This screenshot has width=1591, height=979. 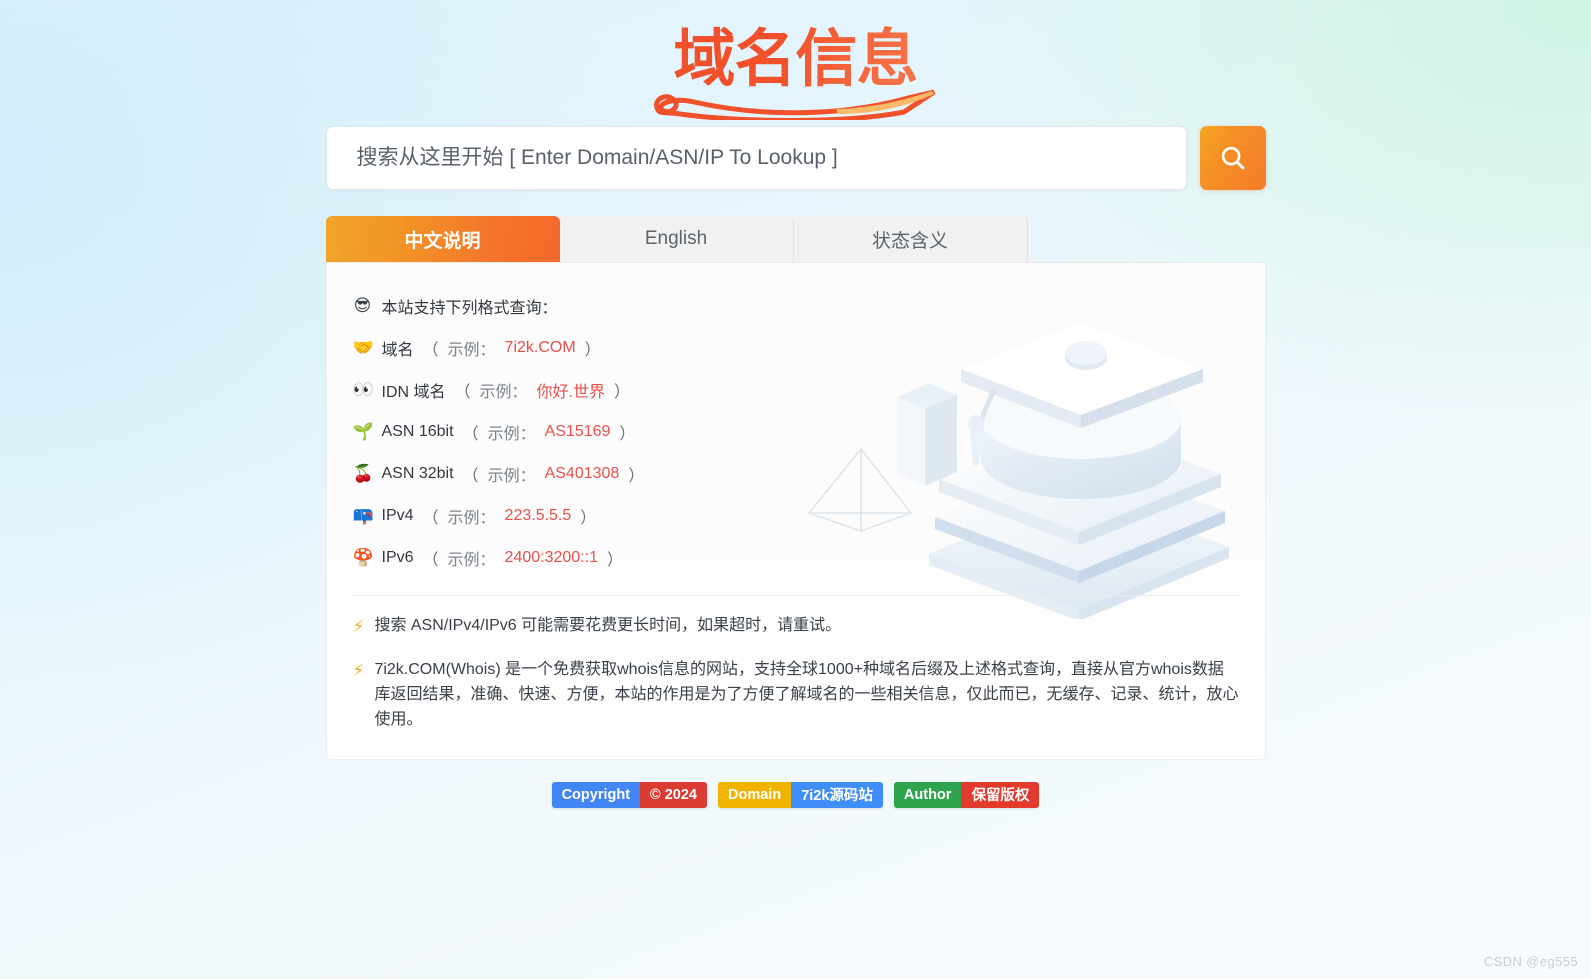 What do you see at coordinates (417, 431) in the screenshot?
I see `format-label: ASN 16bit` at bounding box center [417, 431].